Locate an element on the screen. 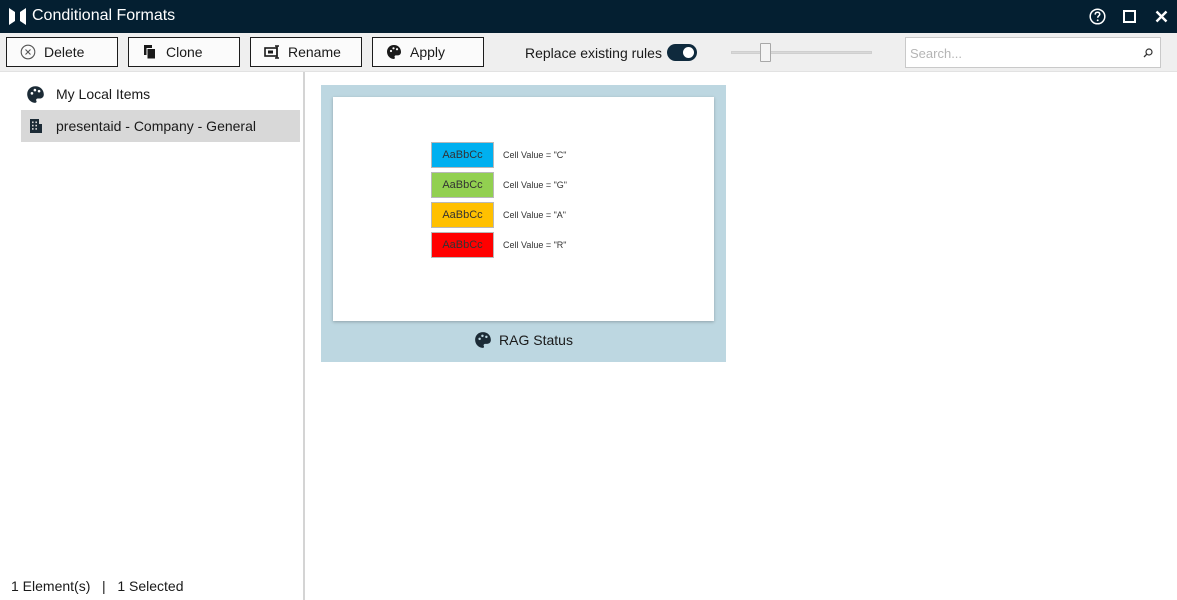  status-bar: 1 Element(s) | 1 Selected is located at coordinates (97, 586).